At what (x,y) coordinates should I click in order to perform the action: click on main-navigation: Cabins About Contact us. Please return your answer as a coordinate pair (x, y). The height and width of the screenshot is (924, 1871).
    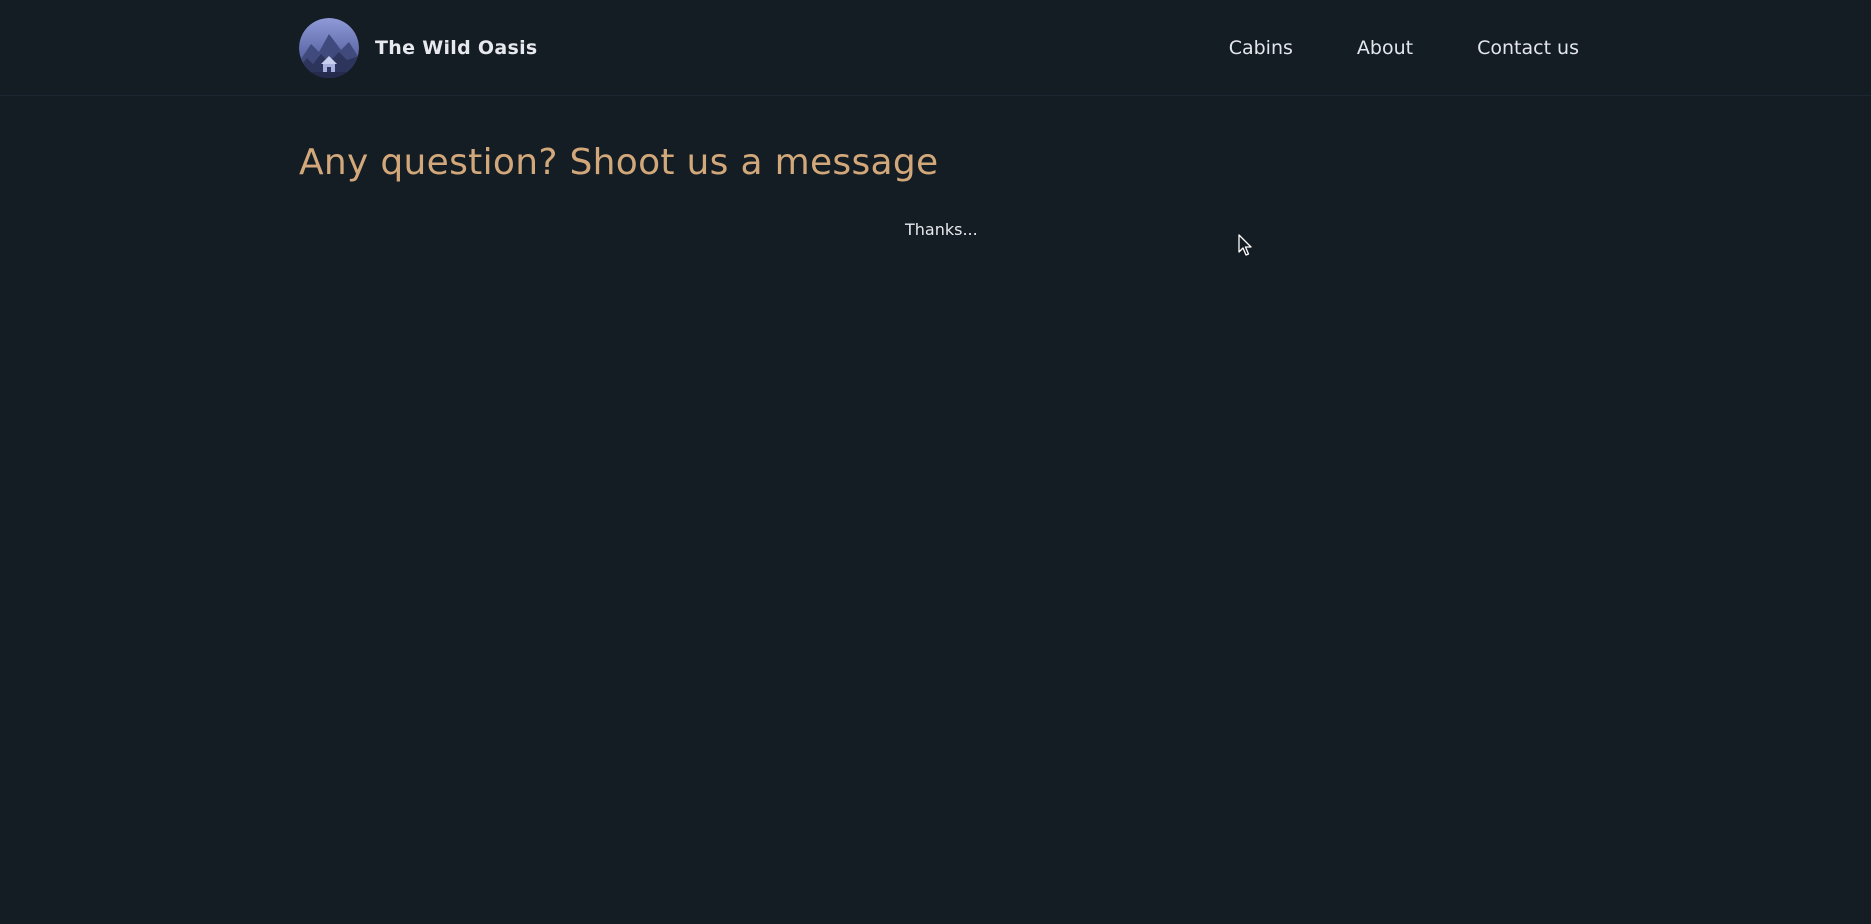
    Looking at the image, I should click on (1404, 48).